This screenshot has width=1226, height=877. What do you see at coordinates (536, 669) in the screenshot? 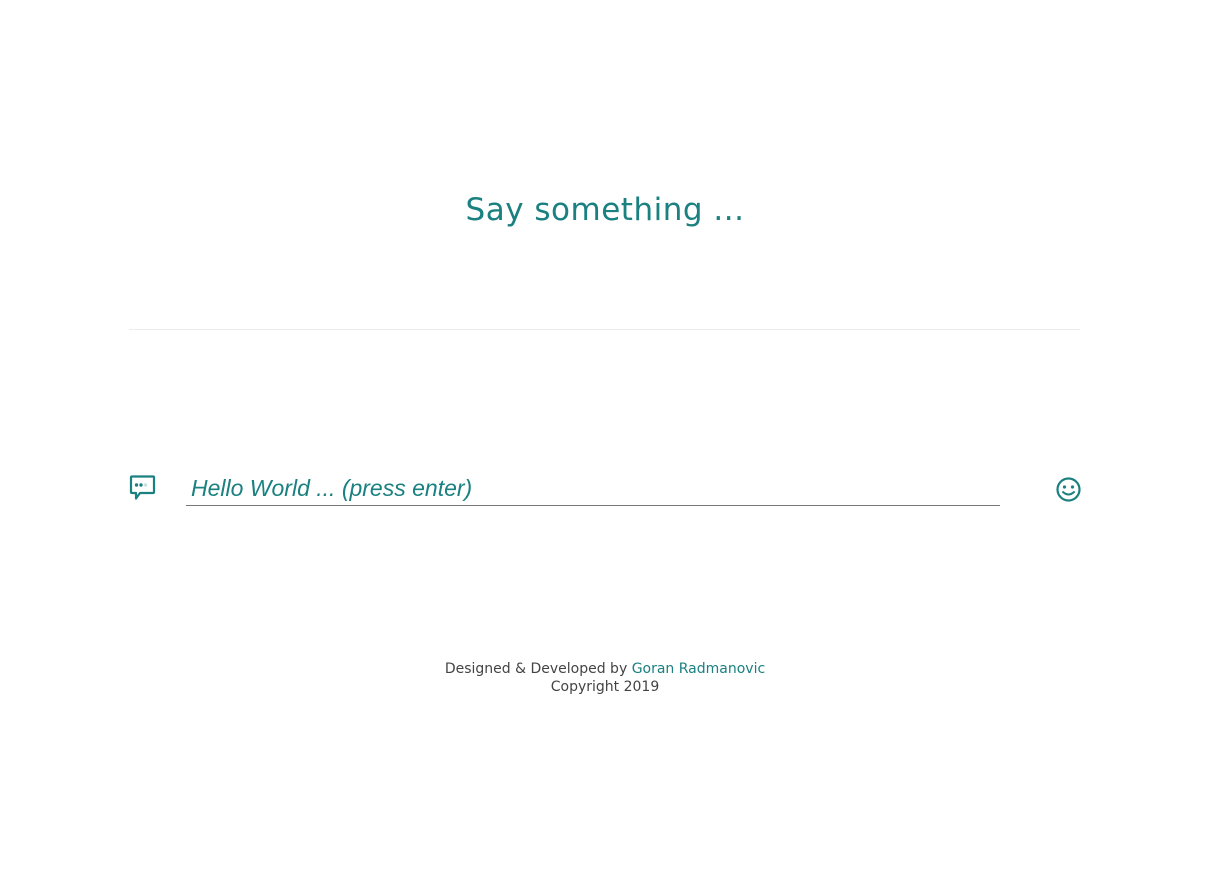
I see `credit-prefix: Designed & Developed by` at bounding box center [536, 669].